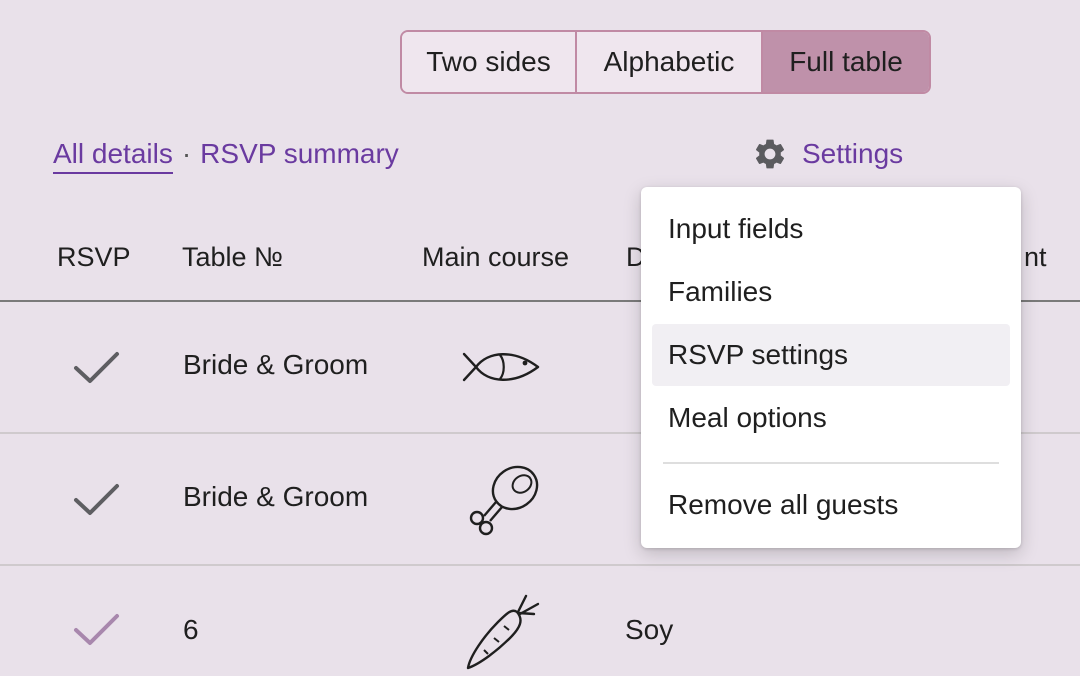  Describe the element at coordinates (1035, 257) in the screenshot. I see `column-header-last: nt` at that location.